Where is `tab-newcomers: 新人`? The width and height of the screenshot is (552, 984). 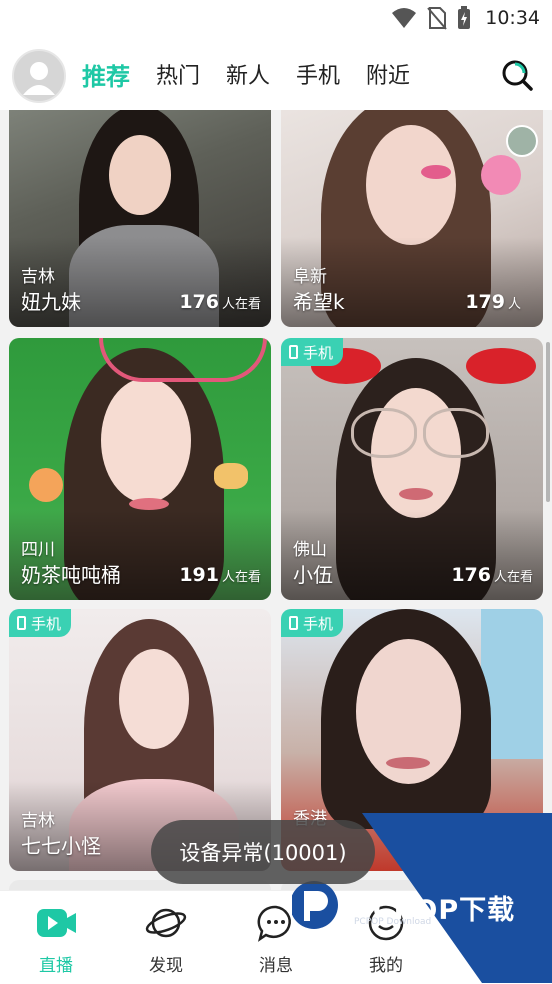
tab-newcomers: 新人 is located at coordinates (248, 74).